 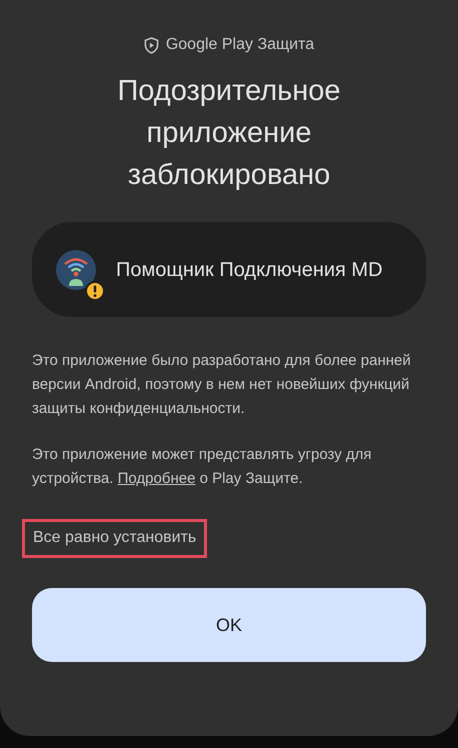 What do you see at coordinates (229, 625) in the screenshot?
I see `ok-button: OK` at bounding box center [229, 625].